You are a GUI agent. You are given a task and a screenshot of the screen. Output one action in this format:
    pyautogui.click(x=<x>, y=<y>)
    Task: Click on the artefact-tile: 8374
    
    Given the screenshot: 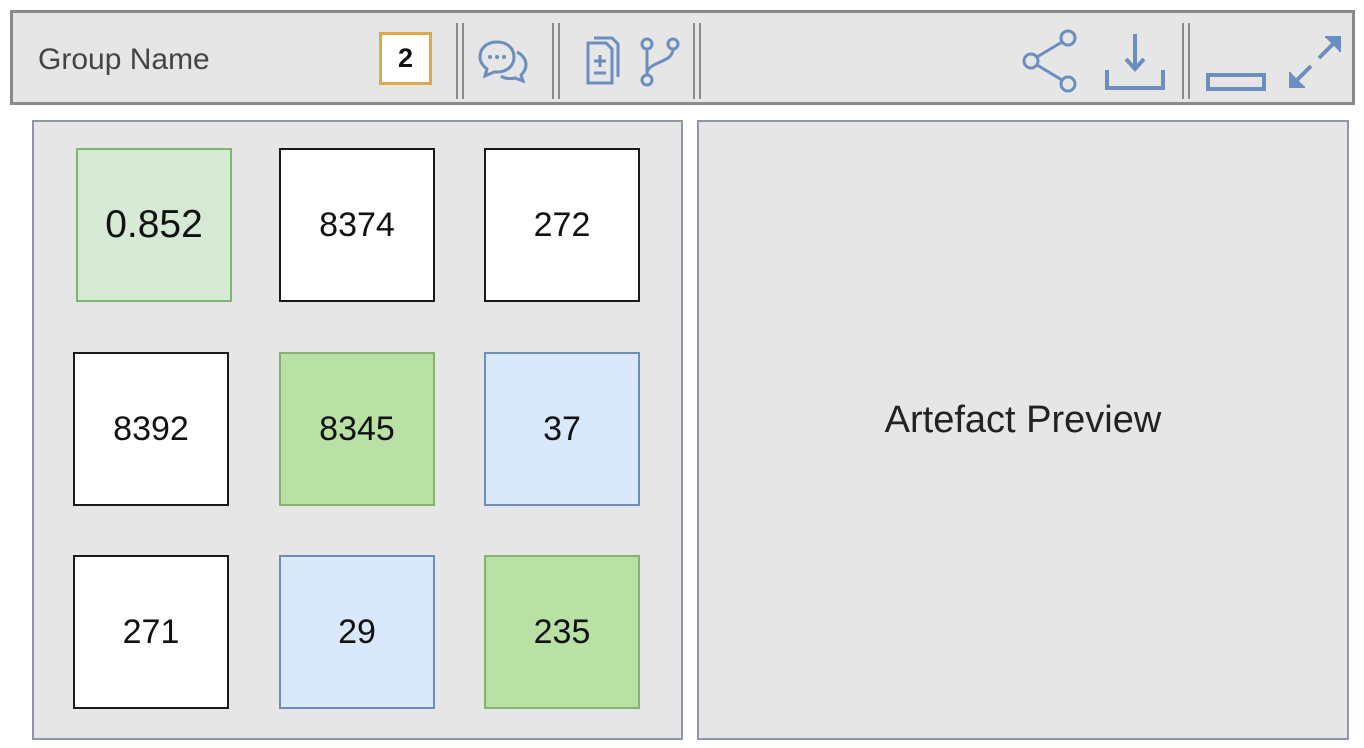 What is the action you would take?
    pyautogui.click(x=357, y=225)
    